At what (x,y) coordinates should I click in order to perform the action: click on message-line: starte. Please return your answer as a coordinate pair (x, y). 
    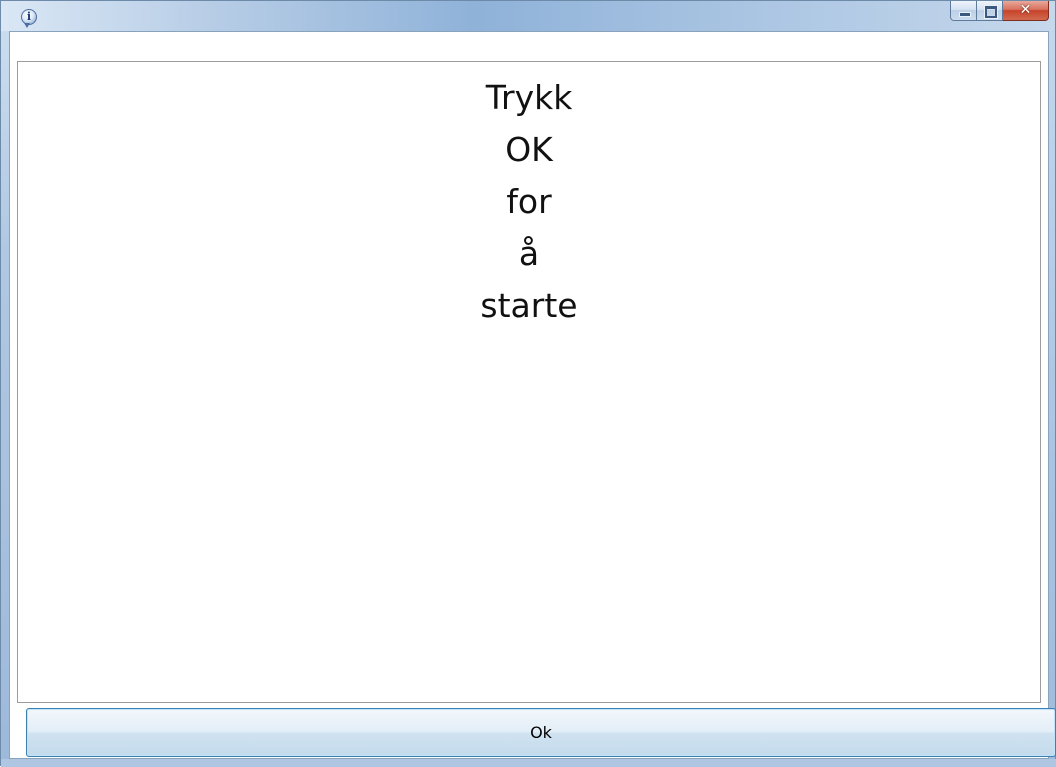
    Looking at the image, I should click on (529, 305).